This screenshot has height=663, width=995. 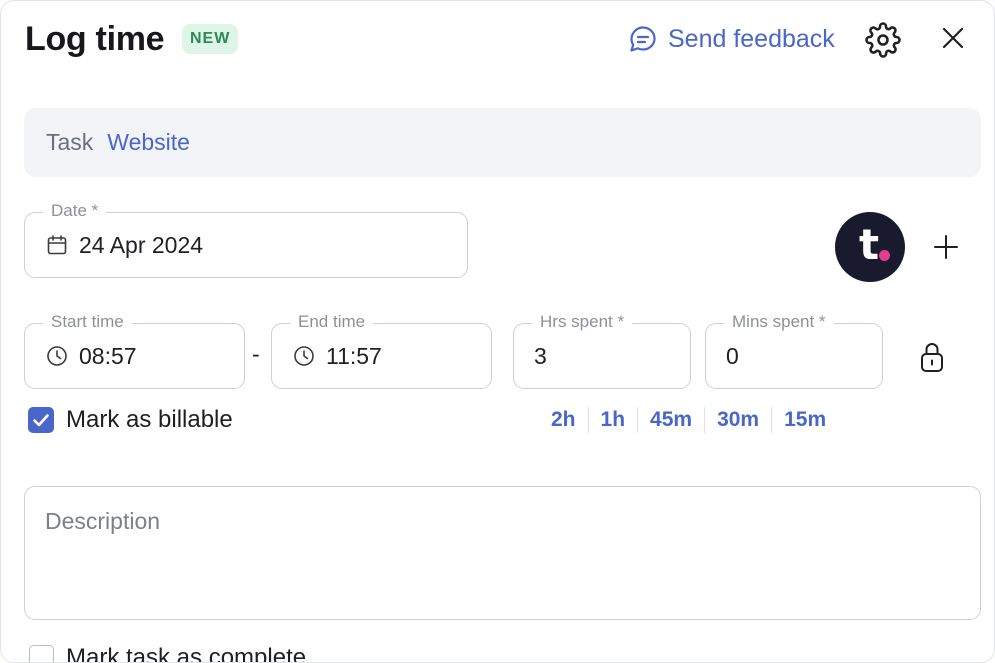 I want to click on hours-spent-value: 3, so click(x=540, y=355).